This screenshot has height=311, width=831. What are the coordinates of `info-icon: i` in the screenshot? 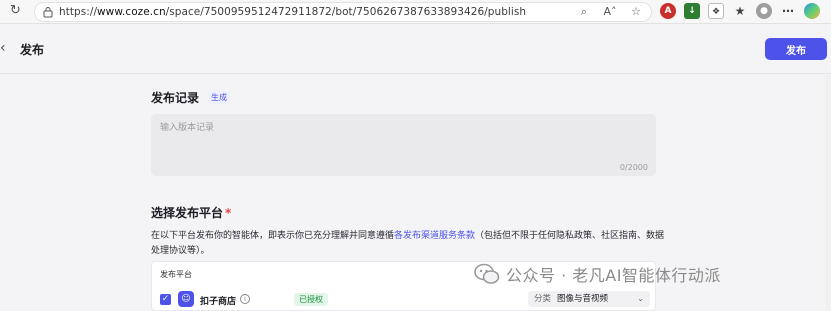 It's located at (245, 299).